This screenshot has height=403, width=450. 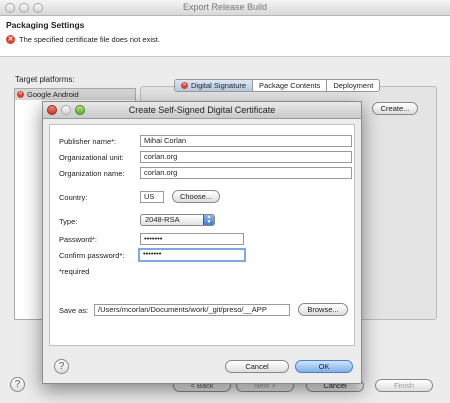 What do you see at coordinates (192, 239) in the screenshot?
I see `password-field: •••••••` at bounding box center [192, 239].